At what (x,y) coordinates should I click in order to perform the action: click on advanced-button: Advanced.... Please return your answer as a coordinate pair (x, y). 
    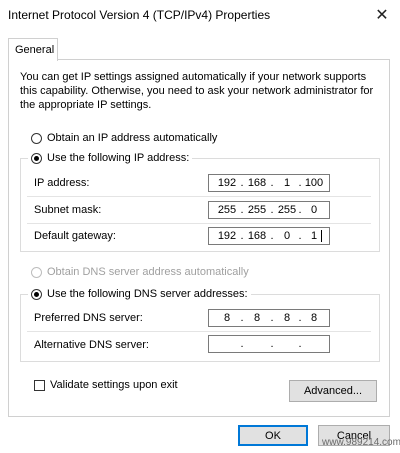
    Looking at the image, I should click on (333, 391).